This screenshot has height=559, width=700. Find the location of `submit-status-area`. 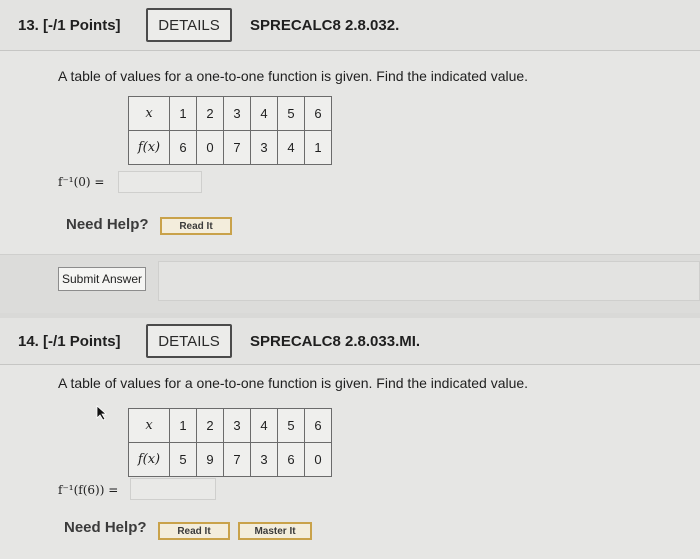

submit-status-area is located at coordinates (429, 281).